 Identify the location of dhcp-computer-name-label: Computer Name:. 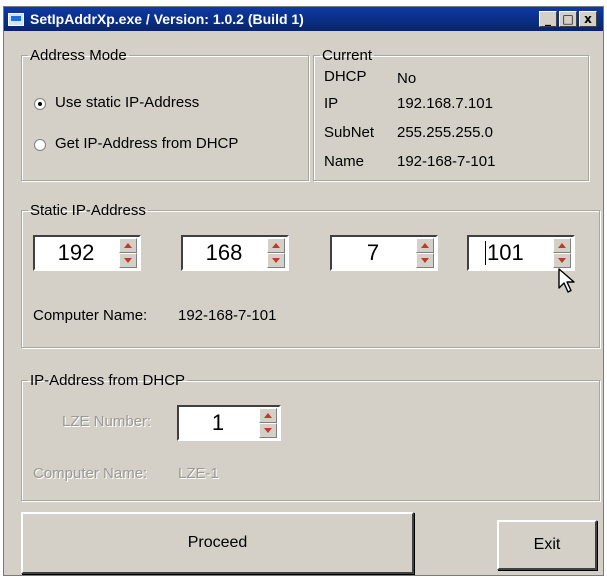
(90, 473).